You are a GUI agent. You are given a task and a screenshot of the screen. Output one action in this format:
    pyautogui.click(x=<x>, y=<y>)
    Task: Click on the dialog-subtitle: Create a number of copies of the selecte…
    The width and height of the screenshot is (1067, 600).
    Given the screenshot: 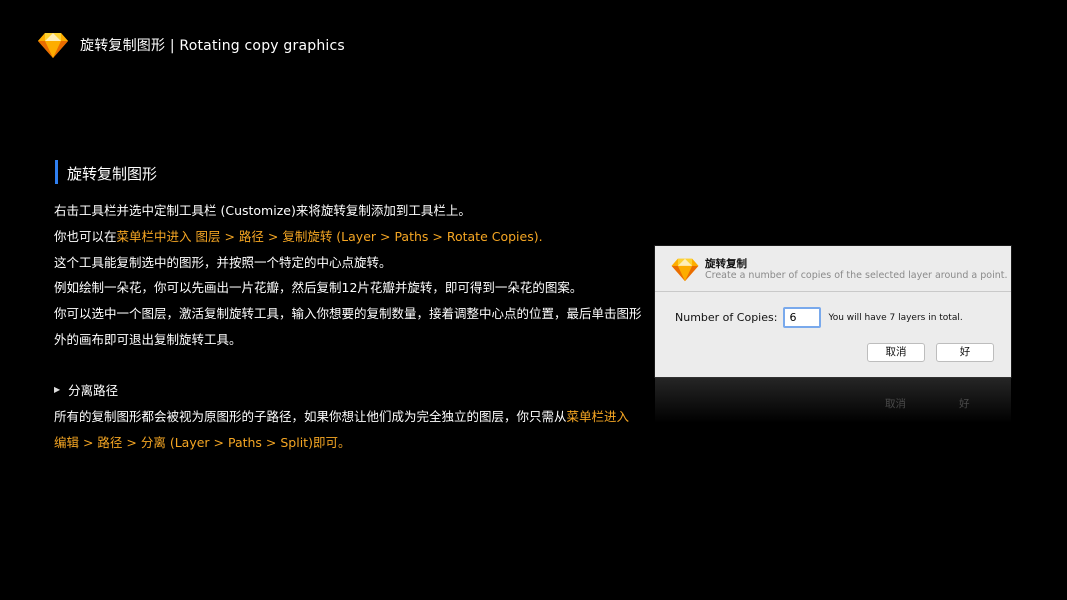 What is the action you would take?
    pyautogui.click(x=856, y=275)
    